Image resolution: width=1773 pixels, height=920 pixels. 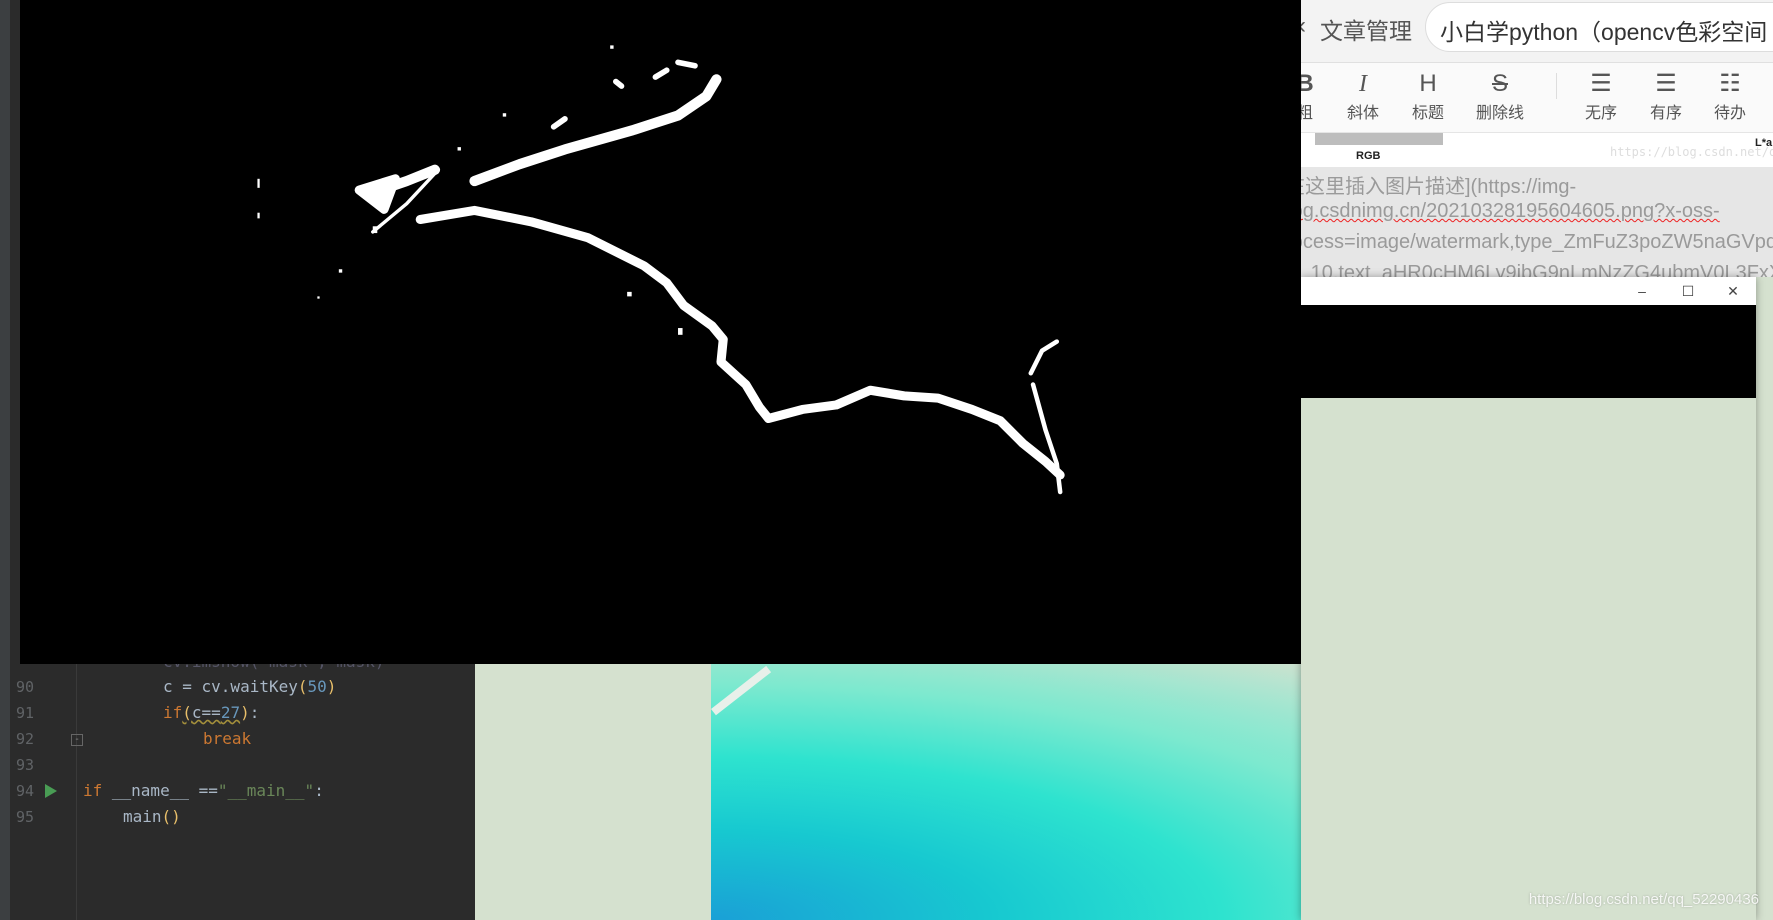 What do you see at coordinates (1730, 83) in the screenshot?
I see `list-todo-icon: ☷` at bounding box center [1730, 83].